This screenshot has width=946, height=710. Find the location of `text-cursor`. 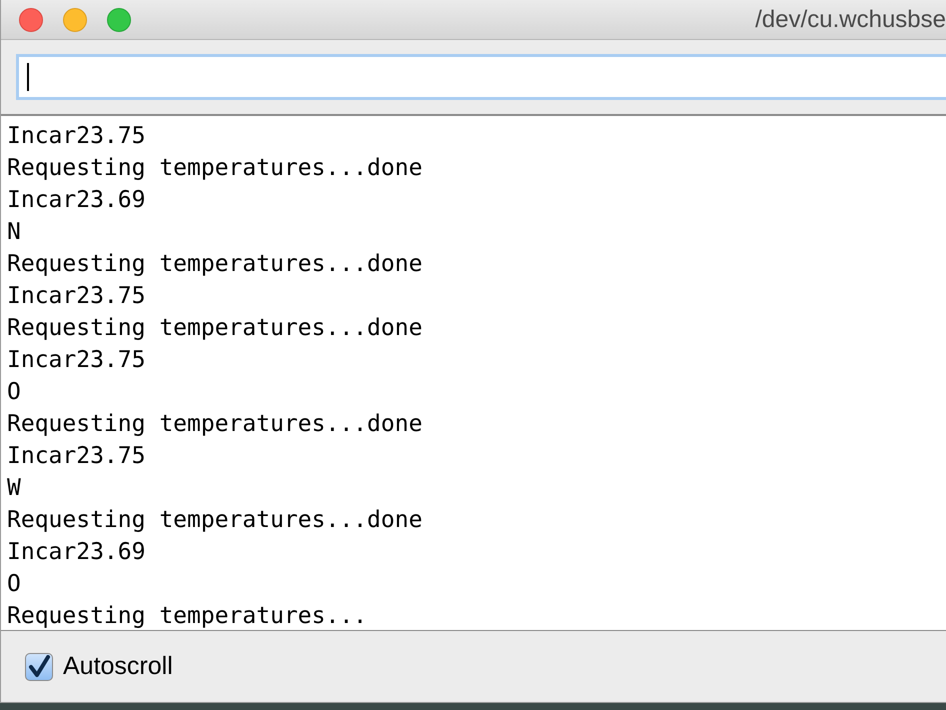

text-cursor is located at coordinates (28, 77).